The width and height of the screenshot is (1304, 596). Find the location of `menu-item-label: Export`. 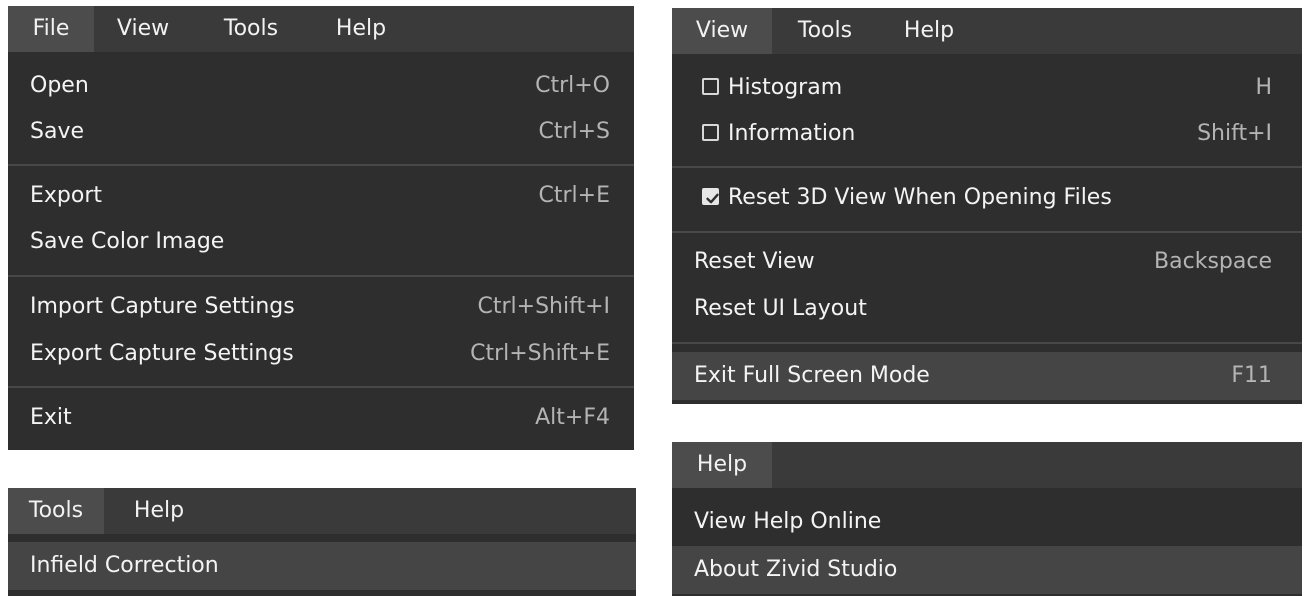

menu-item-label: Export is located at coordinates (66, 195).